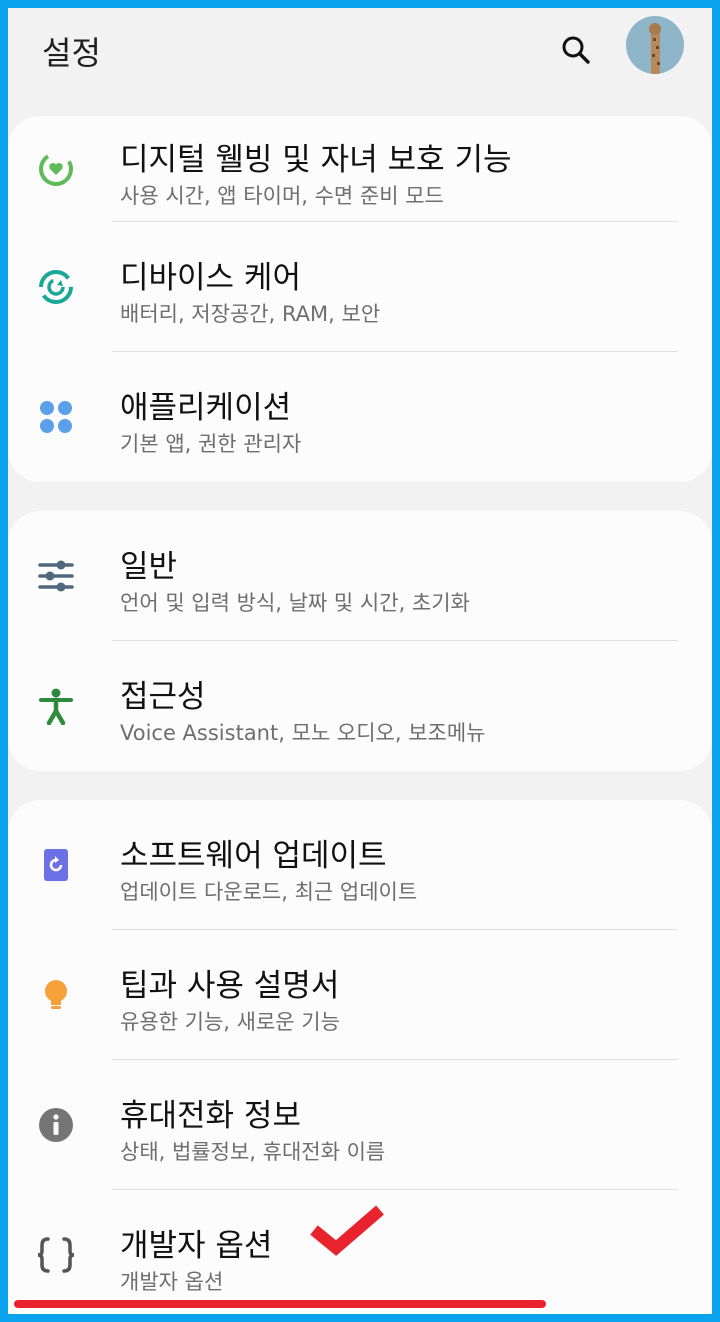  What do you see at coordinates (360, 706) in the screenshot?
I see `menu-item-accessibility: 접근성 Voice Assistant, 모노 오디오, 보조메뉴` at bounding box center [360, 706].